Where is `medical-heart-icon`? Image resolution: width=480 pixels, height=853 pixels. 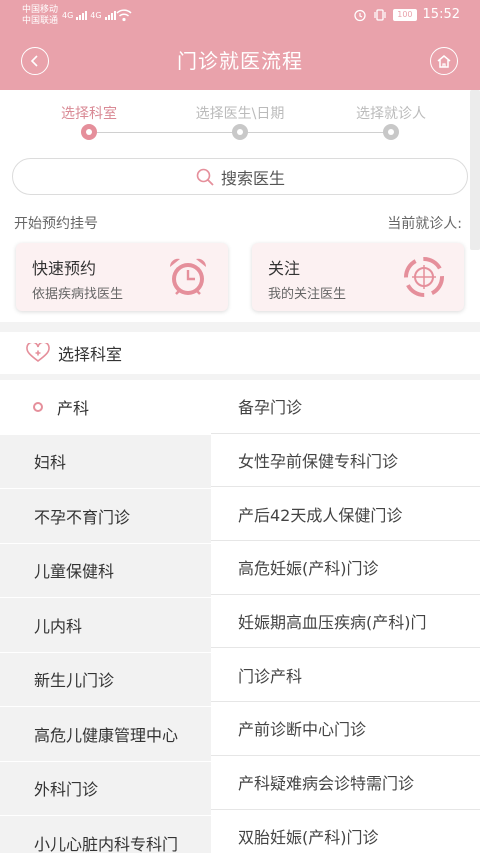 medical-heart-icon is located at coordinates (38, 353).